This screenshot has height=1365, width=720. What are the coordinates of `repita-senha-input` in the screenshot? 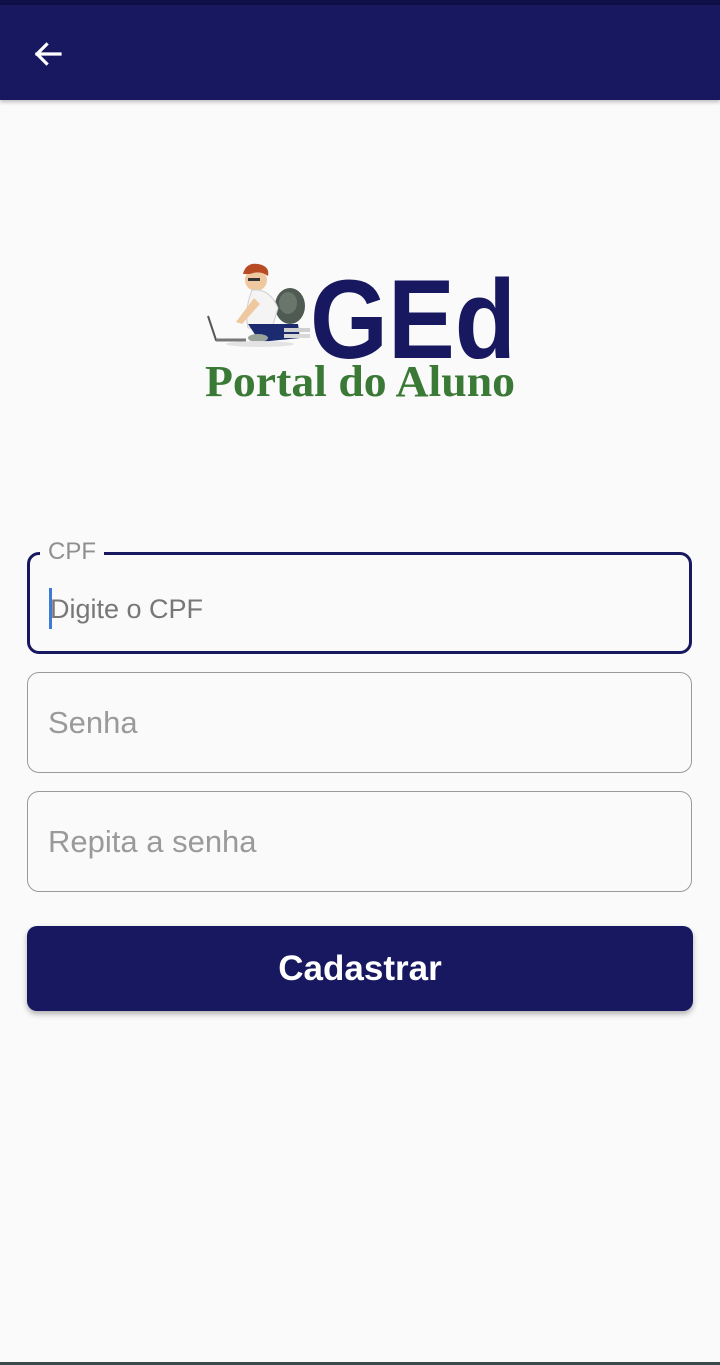 It's located at (360, 842).